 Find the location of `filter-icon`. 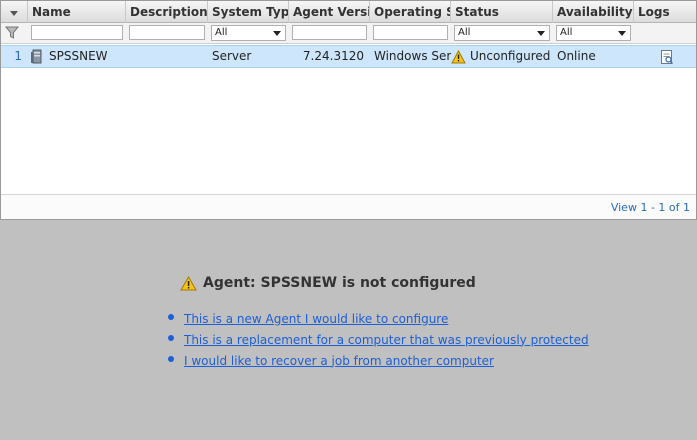

filter-icon is located at coordinates (12, 32).